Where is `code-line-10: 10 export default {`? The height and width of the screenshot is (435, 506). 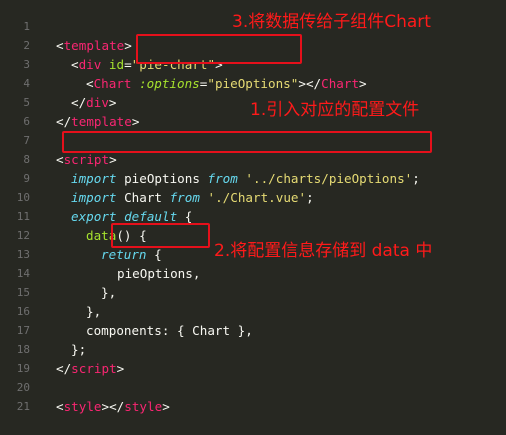
code-line-10: 10 export default { is located at coordinates (253, 196).